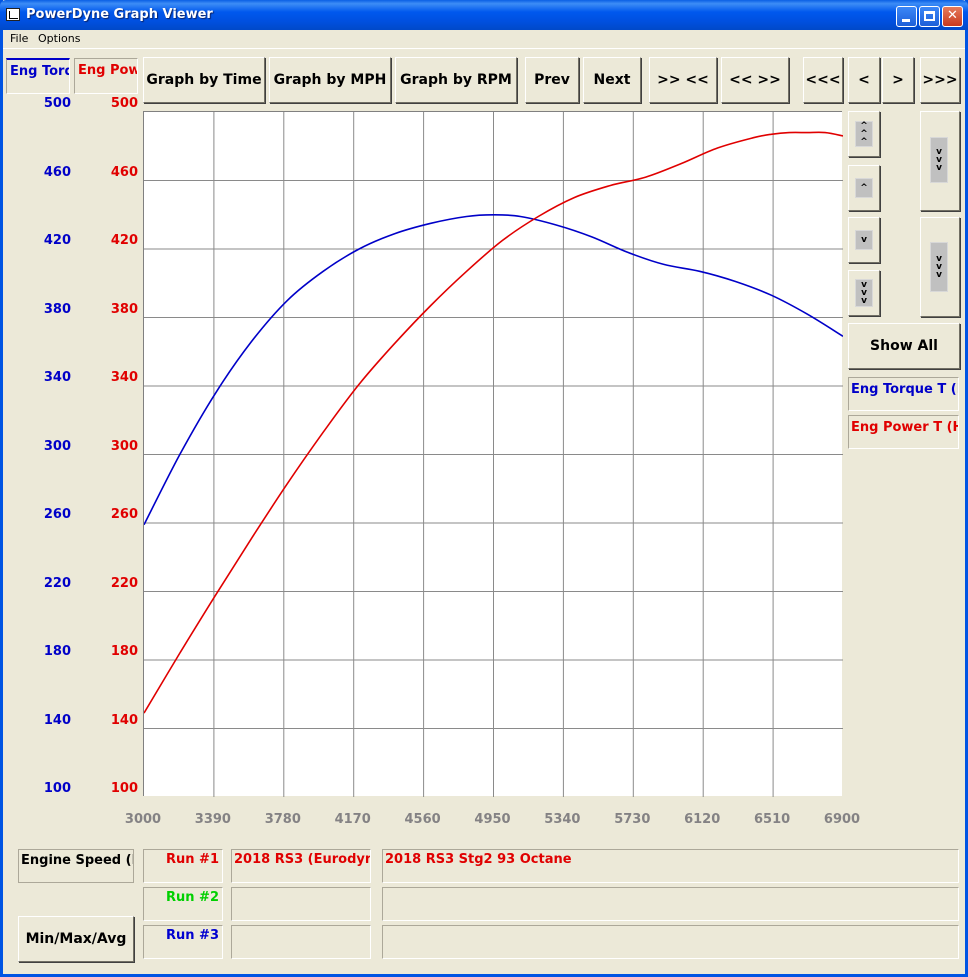 The width and height of the screenshot is (968, 977). Describe the element at coordinates (352, 819) in the screenshot. I see `x-tick-label: 4170` at that location.